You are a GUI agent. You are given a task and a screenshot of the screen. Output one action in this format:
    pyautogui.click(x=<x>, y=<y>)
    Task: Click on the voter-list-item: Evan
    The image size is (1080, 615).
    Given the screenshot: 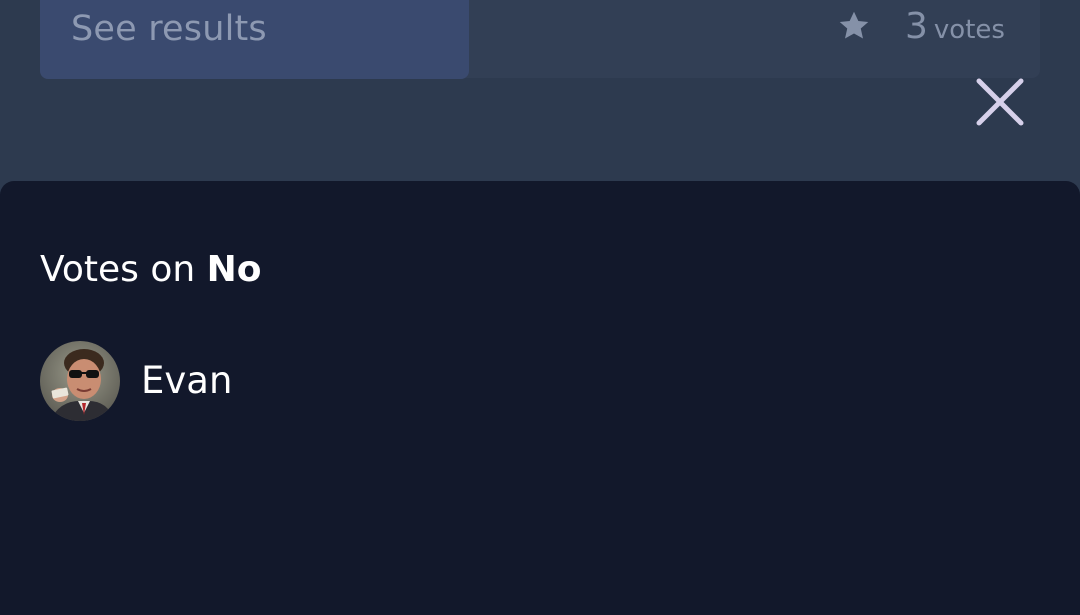 What is the action you would take?
    pyautogui.click(x=340, y=381)
    